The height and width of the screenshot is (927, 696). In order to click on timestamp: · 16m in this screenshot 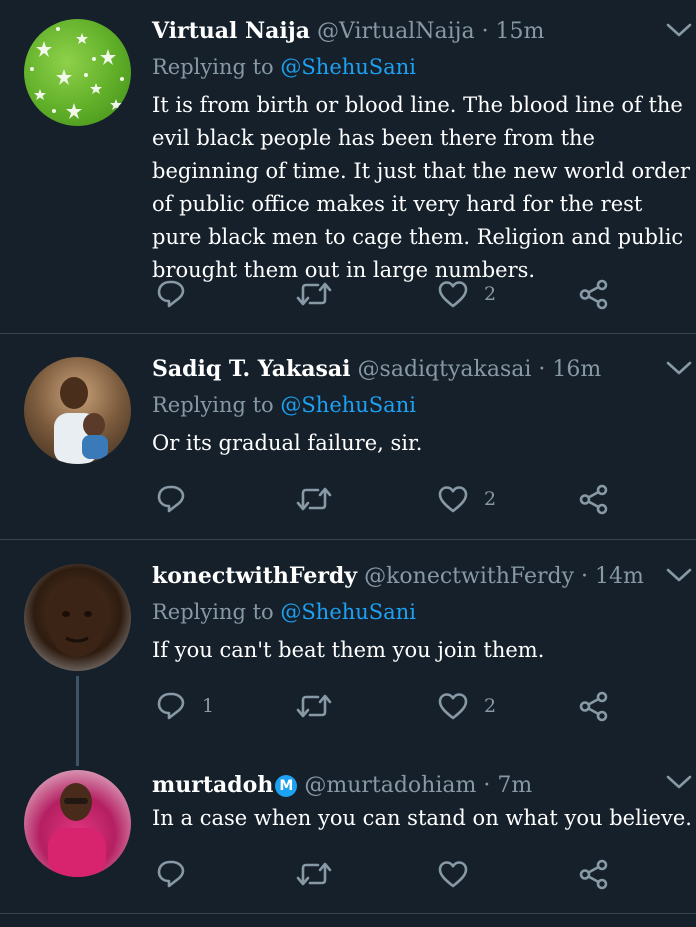, I will do `click(569, 369)`.